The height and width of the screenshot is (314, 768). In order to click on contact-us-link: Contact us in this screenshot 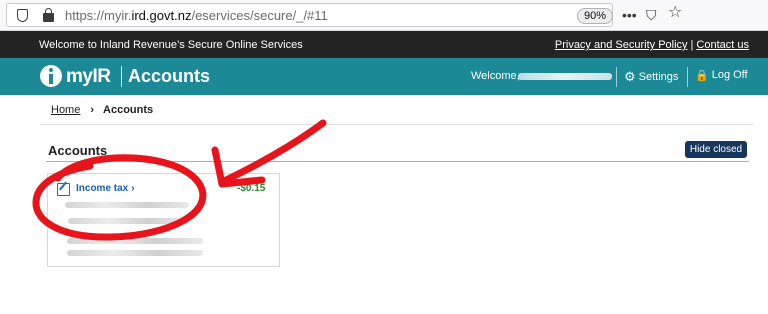, I will do `click(722, 45)`.